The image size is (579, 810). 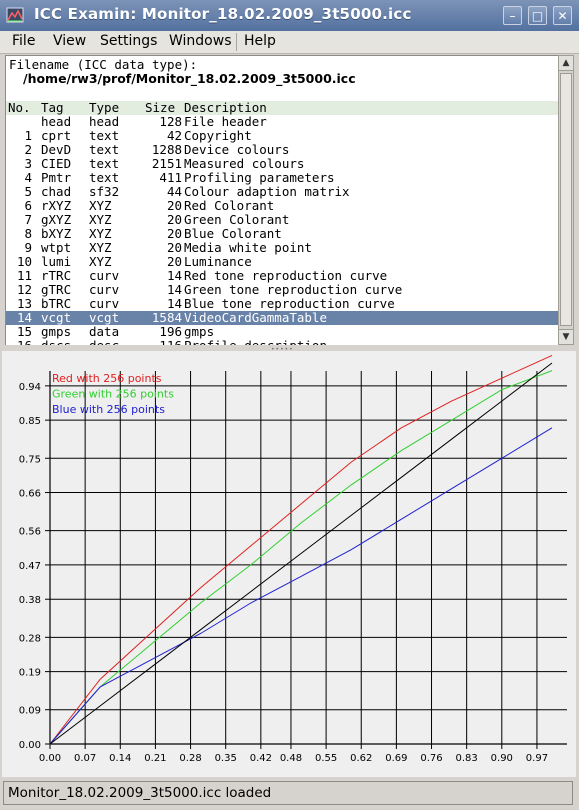 What do you see at coordinates (30, 387) in the screenshot?
I see `y-tick-label: 0.94` at bounding box center [30, 387].